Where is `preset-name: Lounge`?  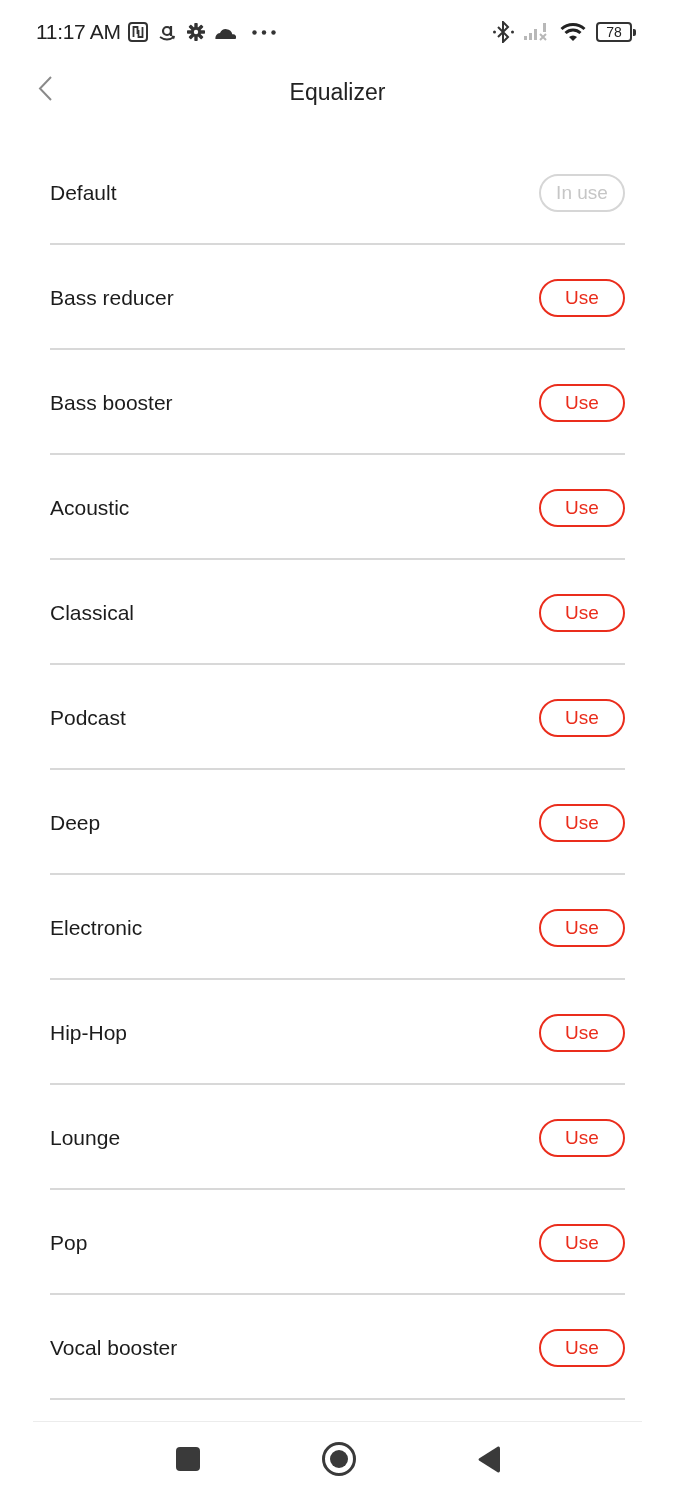
preset-name: Lounge is located at coordinates (85, 1137).